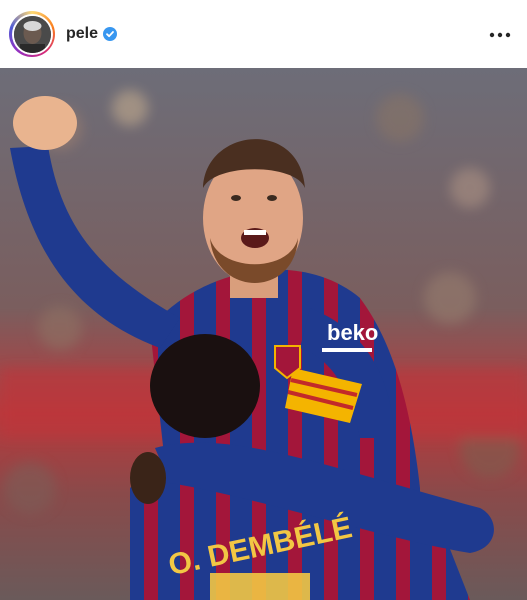 The height and width of the screenshot is (600, 527). What do you see at coordinates (110, 34) in the screenshot?
I see `verified-badge-icon` at bounding box center [110, 34].